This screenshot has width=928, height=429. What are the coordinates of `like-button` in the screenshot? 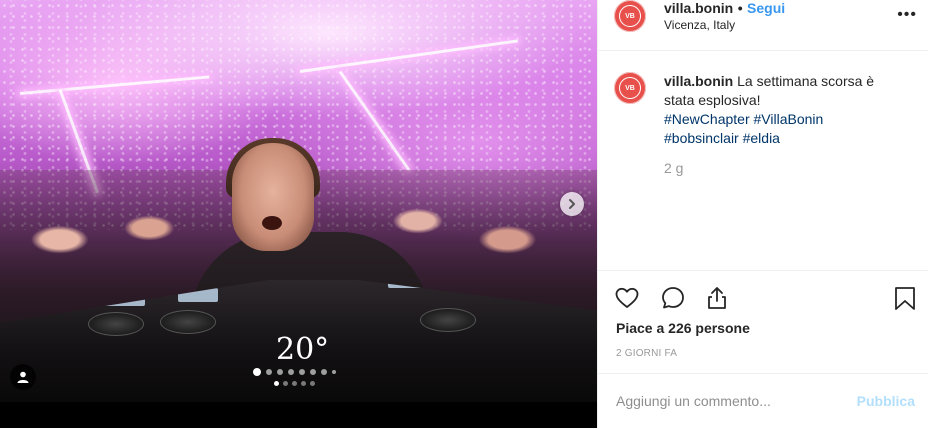 It's located at (627, 298).